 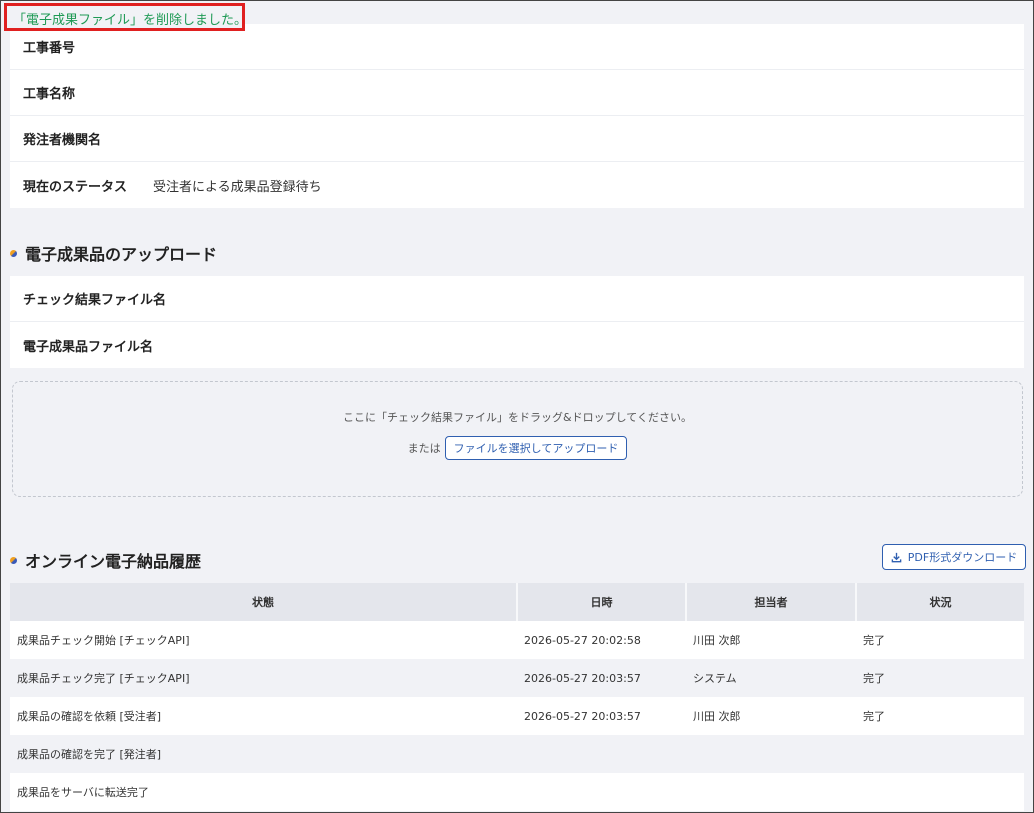 What do you see at coordinates (237, 187) in the screenshot?
I see `status-value: 受注者による成果品登録待ち` at bounding box center [237, 187].